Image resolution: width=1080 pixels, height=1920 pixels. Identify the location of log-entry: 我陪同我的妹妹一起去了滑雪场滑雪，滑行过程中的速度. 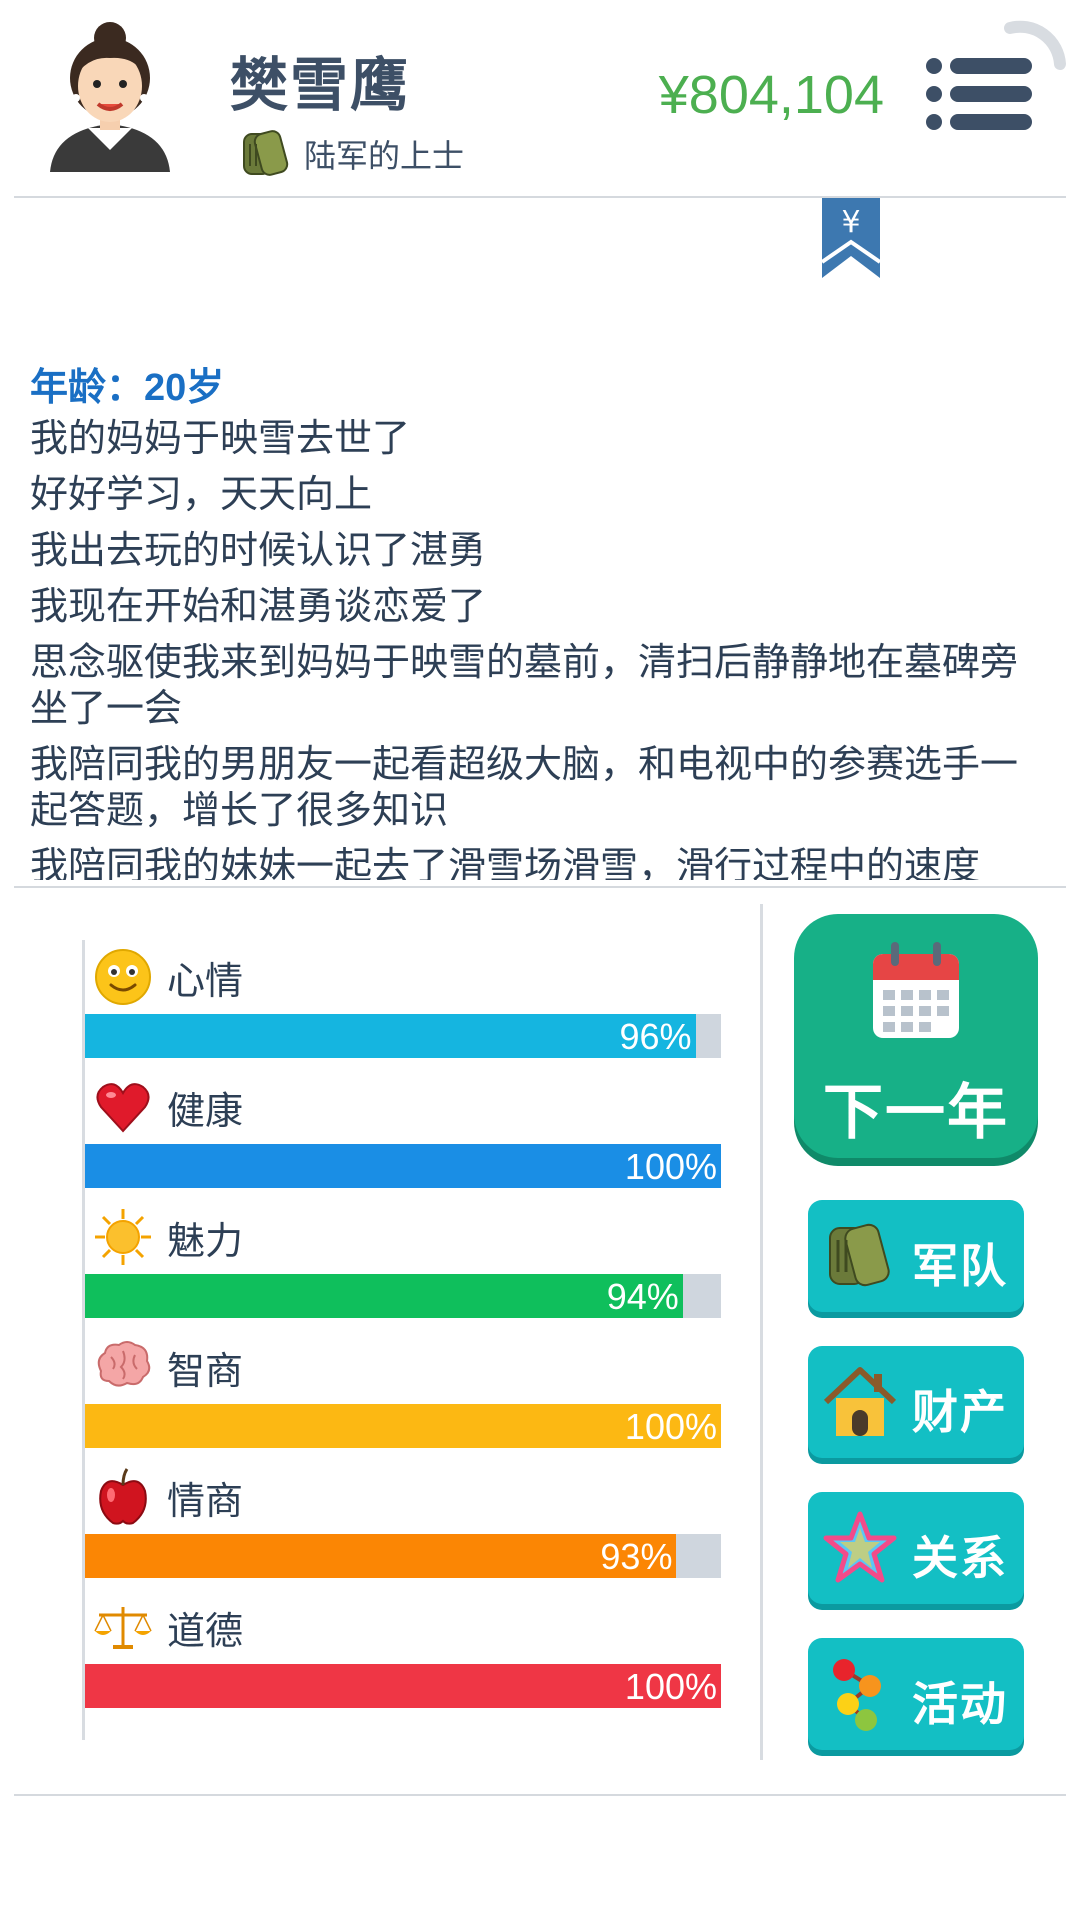
(505, 863).